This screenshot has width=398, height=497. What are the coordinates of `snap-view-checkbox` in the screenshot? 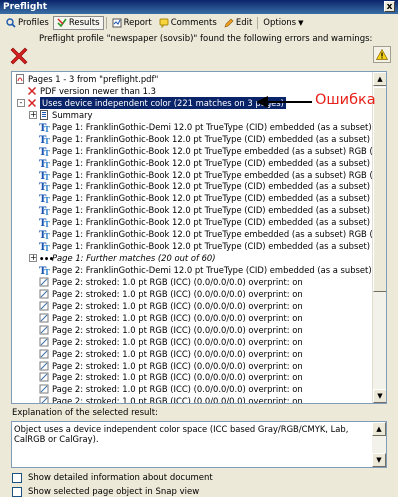 It's located at (17, 492).